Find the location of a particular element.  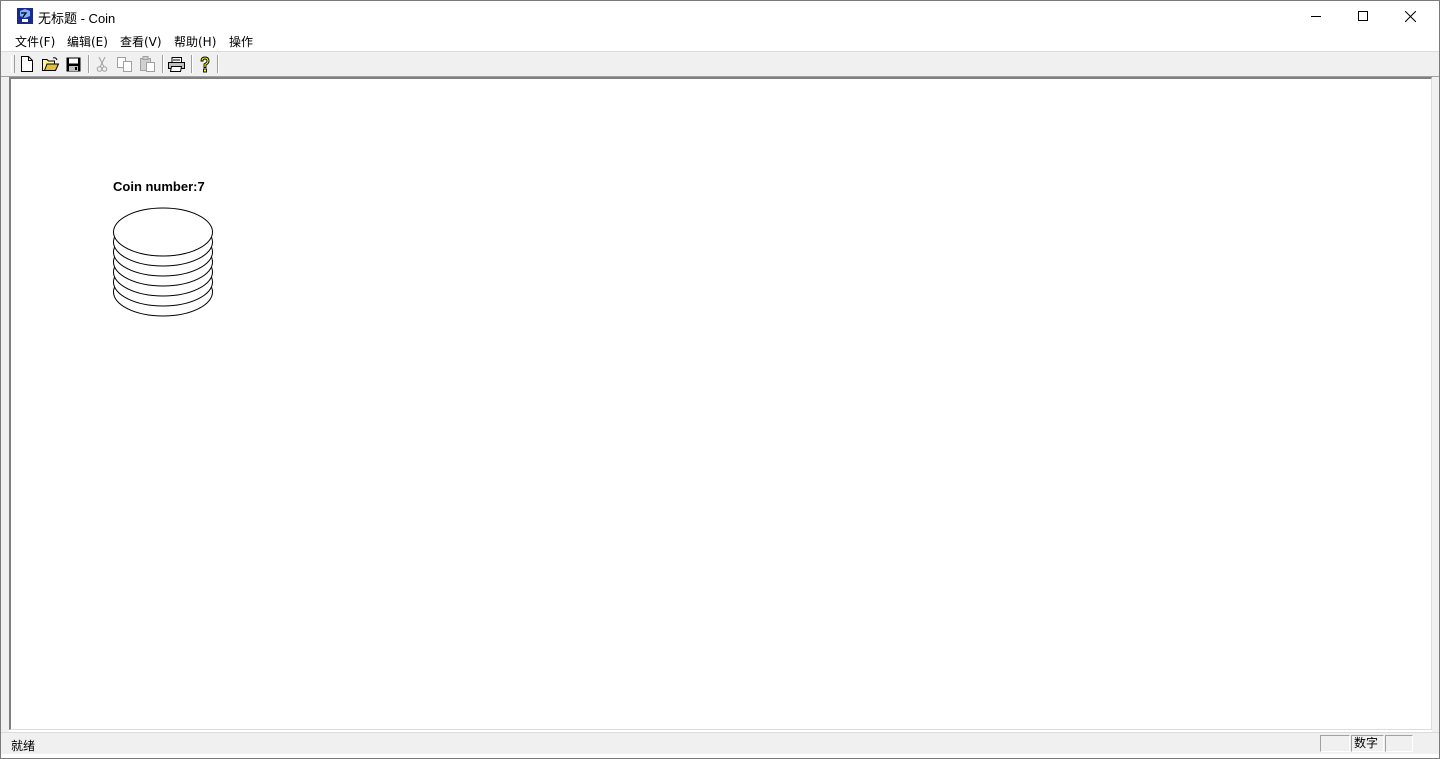

toolbar is located at coordinates (720, 64).